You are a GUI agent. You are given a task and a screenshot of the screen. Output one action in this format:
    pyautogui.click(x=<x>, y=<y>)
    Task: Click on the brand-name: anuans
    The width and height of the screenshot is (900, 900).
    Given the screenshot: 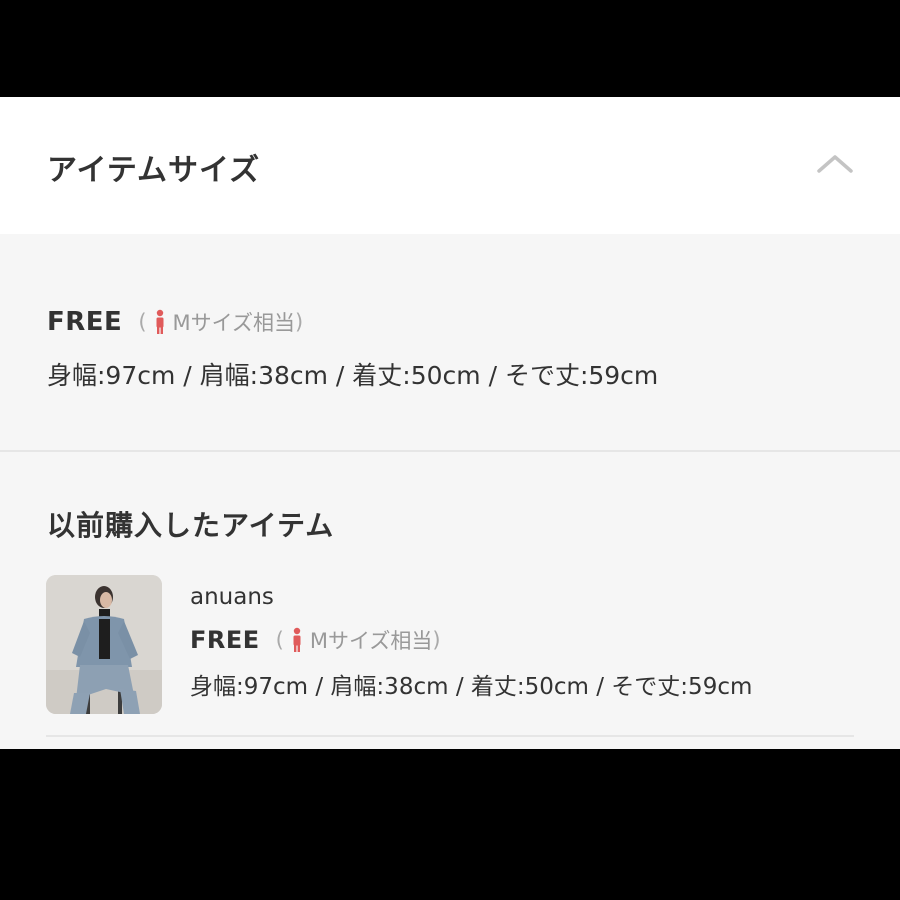 What is the action you would take?
    pyautogui.click(x=232, y=597)
    